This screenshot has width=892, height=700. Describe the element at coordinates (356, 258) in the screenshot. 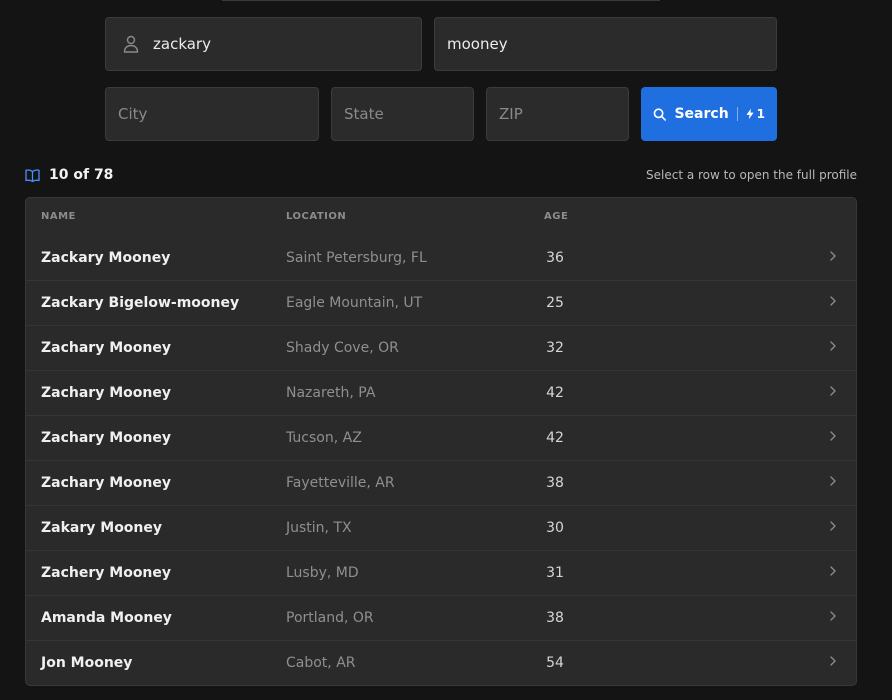

I see `row-location: Saint Petersburg, FL` at that location.